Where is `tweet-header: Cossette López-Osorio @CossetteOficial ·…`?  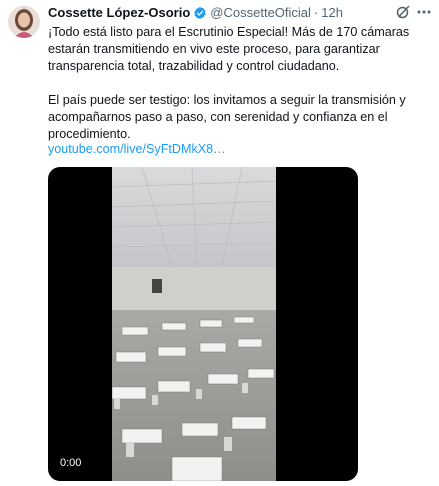 tweet-header: Cossette López-Osorio @CossetteOficial ·… is located at coordinates (239, 13).